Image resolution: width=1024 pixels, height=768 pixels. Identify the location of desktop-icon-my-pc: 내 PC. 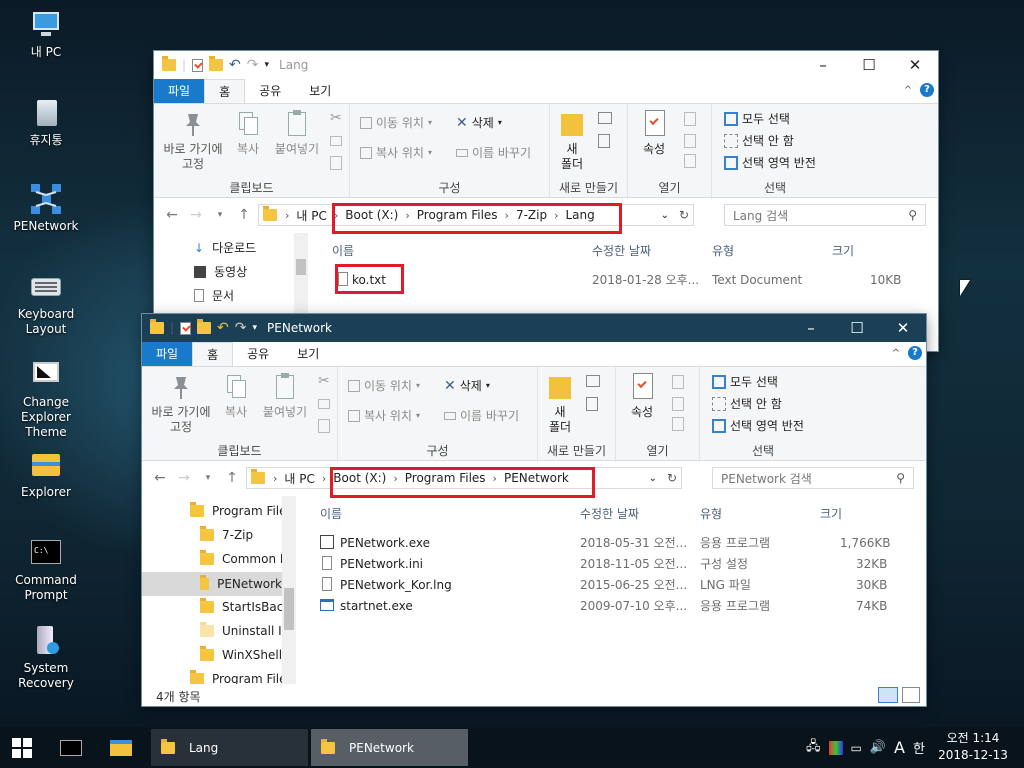
(46, 34).